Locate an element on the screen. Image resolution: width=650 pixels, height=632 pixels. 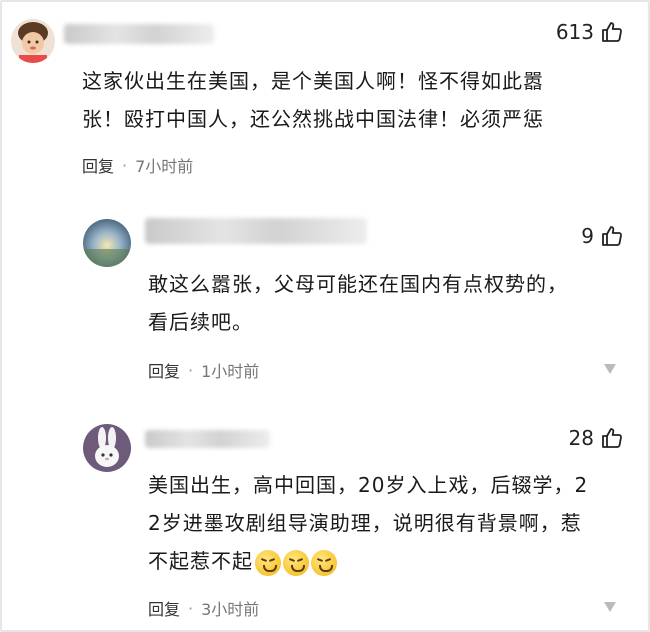
like-count: 613 is located at coordinates (574, 32).